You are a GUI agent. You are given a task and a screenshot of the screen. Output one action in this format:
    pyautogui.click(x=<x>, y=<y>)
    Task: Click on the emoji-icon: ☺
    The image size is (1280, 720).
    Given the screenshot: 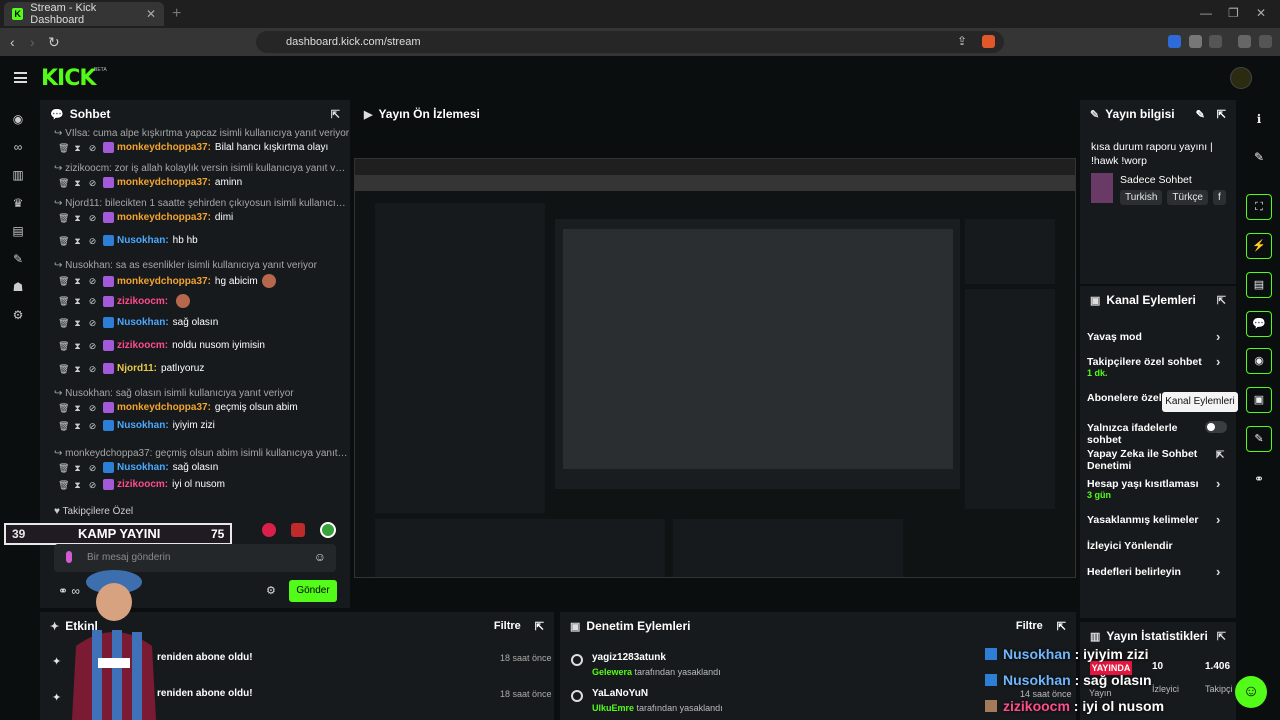 What is the action you would take?
    pyautogui.click(x=320, y=557)
    